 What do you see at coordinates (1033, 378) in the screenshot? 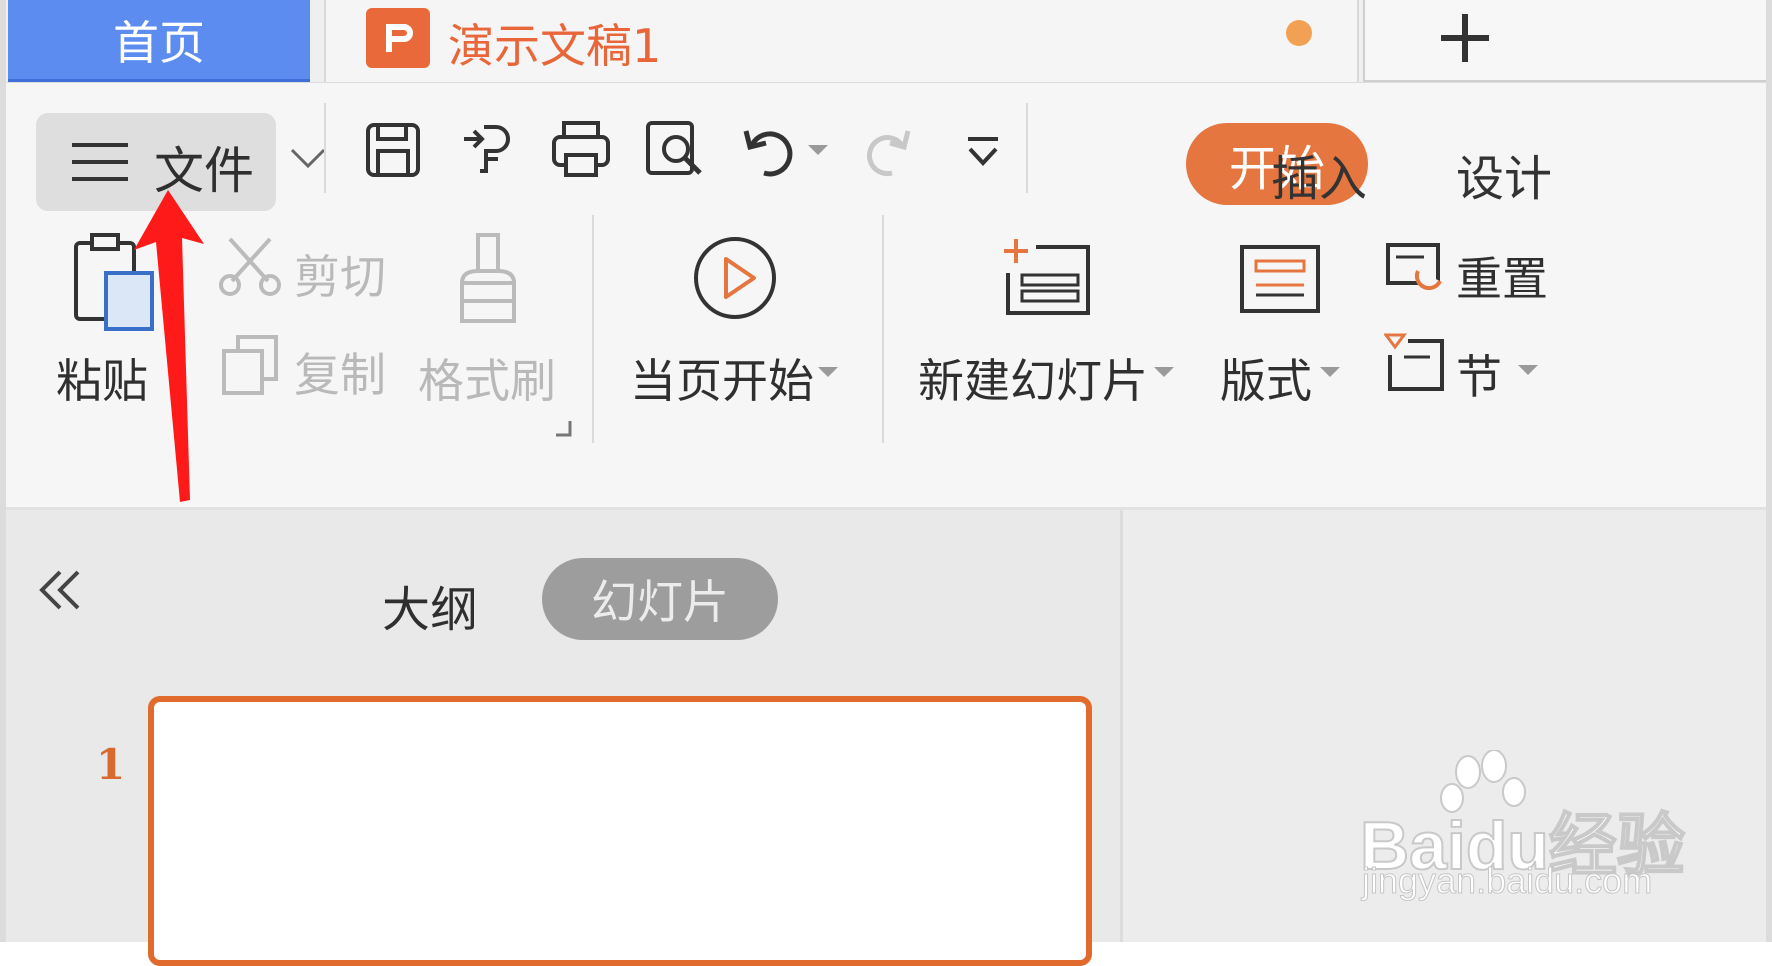
I see `new-slide-label: 新建幻灯片` at bounding box center [1033, 378].